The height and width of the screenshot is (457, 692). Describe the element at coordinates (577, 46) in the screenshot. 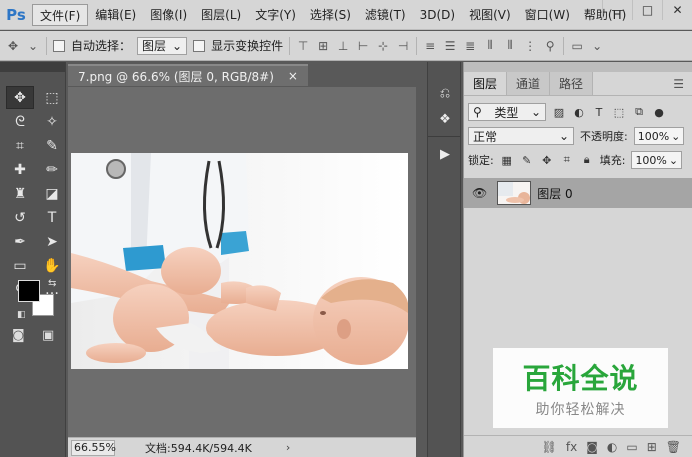

I see `workspace-icon: ▭` at that location.